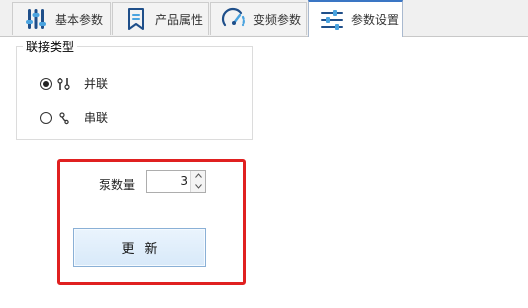 The image size is (528, 308). Describe the element at coordinates (136, 19) in the screenshot. I see `bookmark-icon` at that location.